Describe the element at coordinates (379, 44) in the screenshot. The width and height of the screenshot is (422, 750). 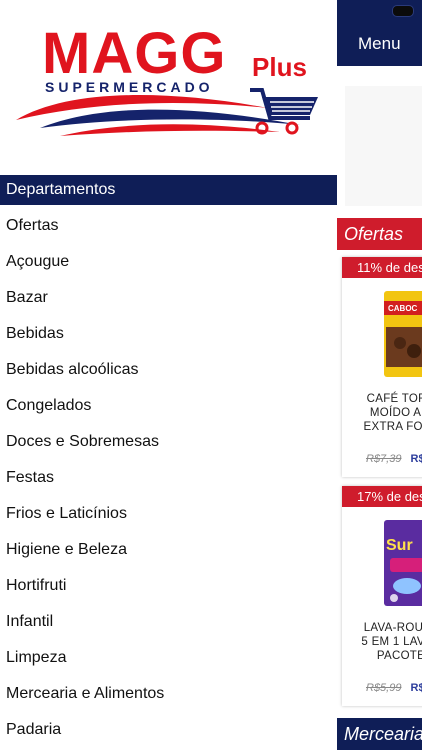
I see `menu-button: Menu` at that location.